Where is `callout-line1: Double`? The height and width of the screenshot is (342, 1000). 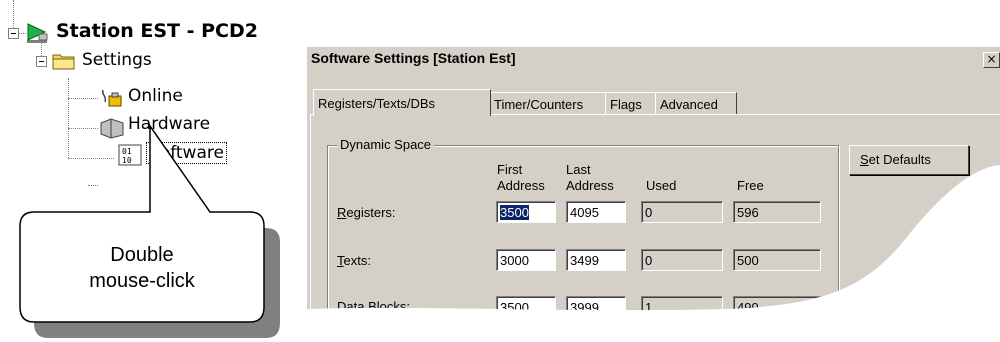 callout-line1: Double is located at coordinates (142, 255).